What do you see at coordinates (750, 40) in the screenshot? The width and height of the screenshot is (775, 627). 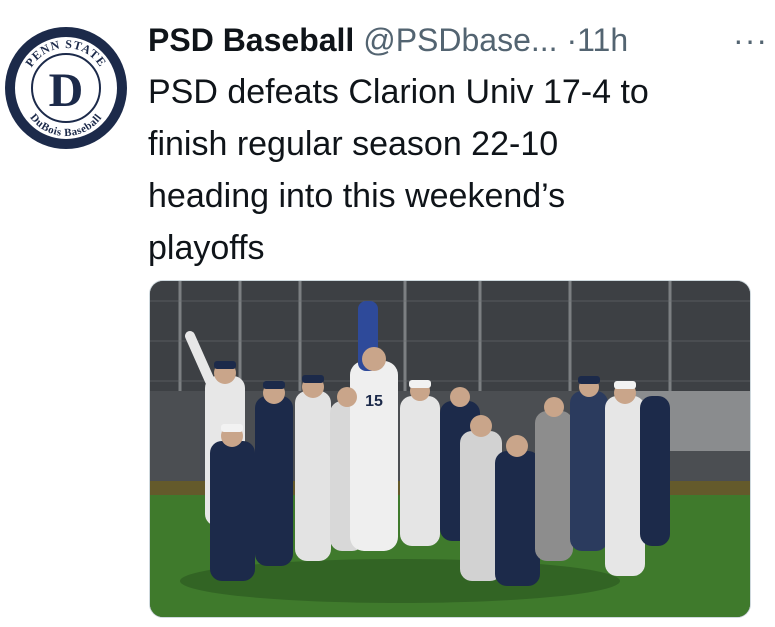 I see `more-options-icon: ···` at bounding box center [750, 40].